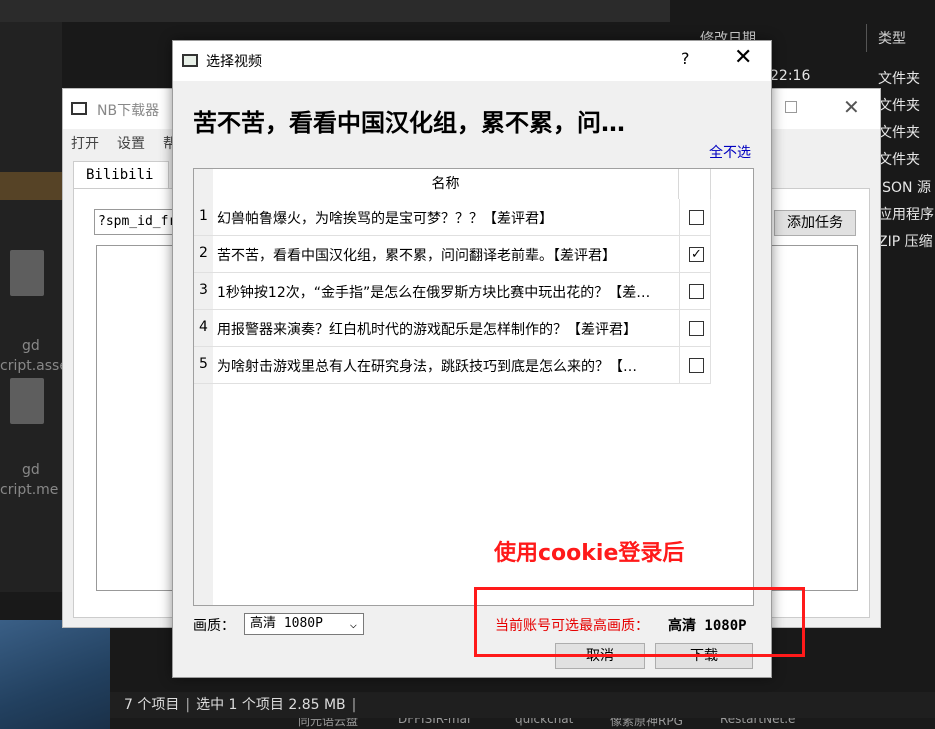  I want to click on taskbar-item: quickchat, so click(544, 722).